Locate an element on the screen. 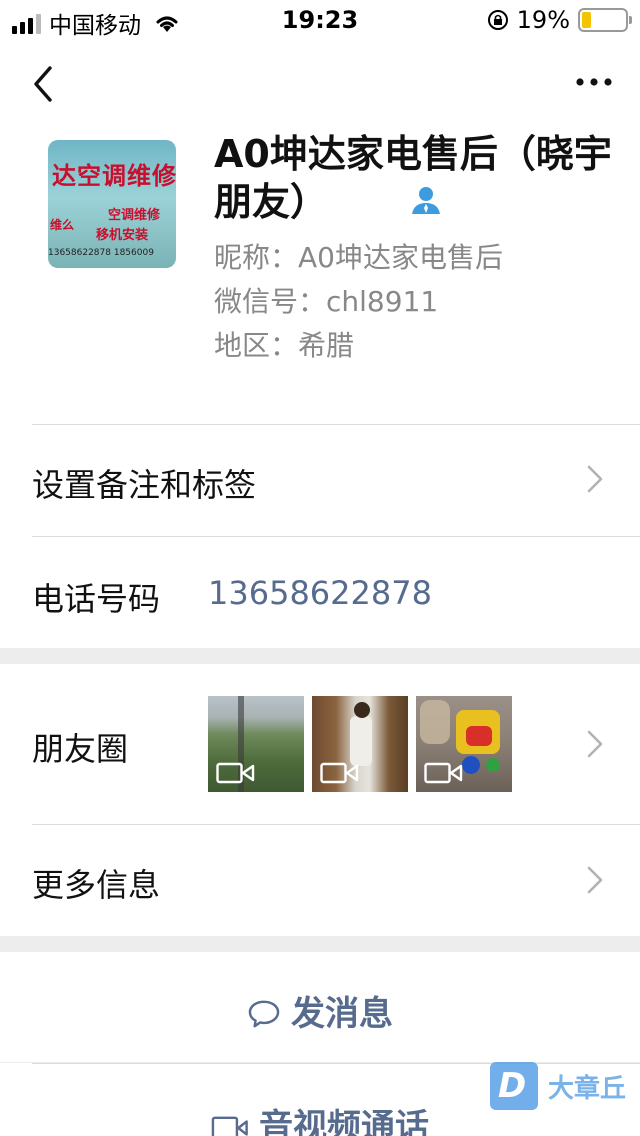 The width and height of the screenshot is (640, 1136). more-icon is located at coordinates (594, 82).